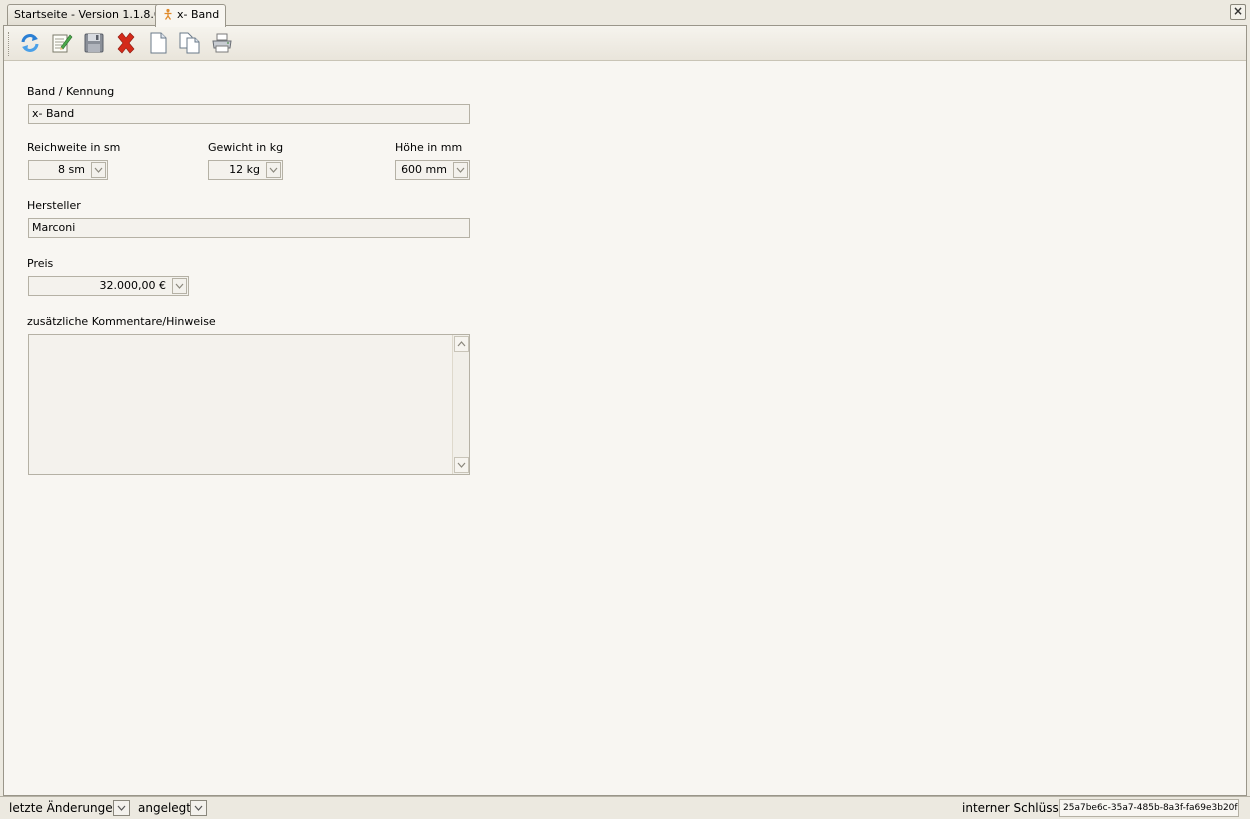  I want to click on reichweite-label: Reichweite in sm, so click(74, 147).